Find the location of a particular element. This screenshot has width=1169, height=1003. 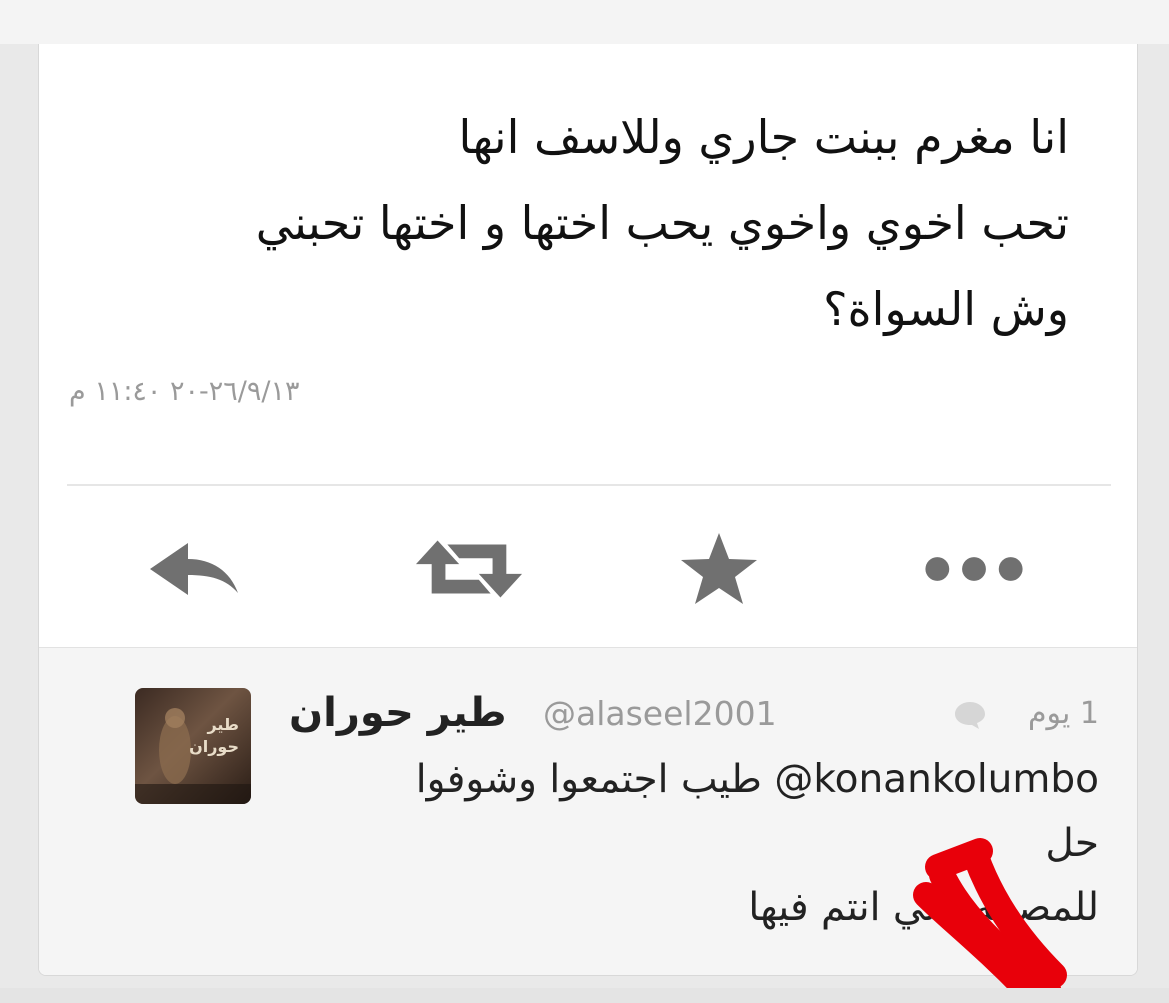

avatar-logo-text: طير حوران is located at coordinates (214, 735).